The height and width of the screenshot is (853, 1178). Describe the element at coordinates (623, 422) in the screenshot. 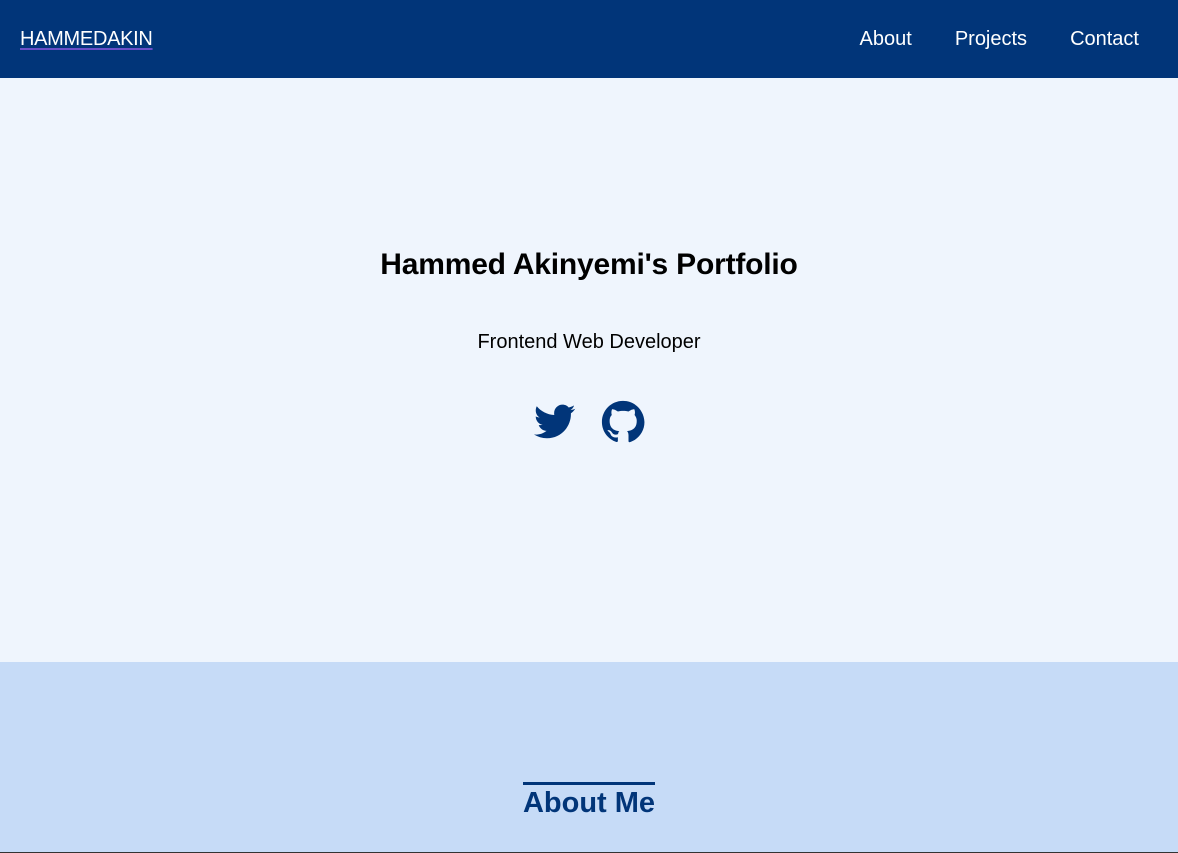

I see `github-icon` at that location.